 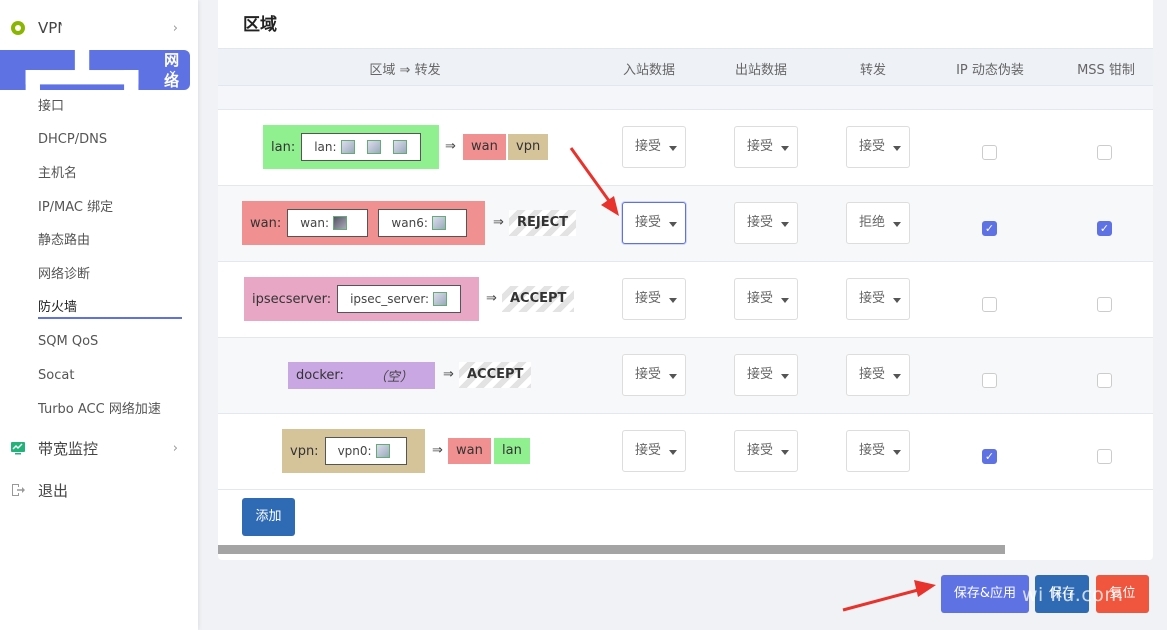 I want to click on table-header: 区域 ⇒ 转发 入站数据 出站数据 转发 IP 动态伪装 MSS 钳制, so click(x=685, y=67).